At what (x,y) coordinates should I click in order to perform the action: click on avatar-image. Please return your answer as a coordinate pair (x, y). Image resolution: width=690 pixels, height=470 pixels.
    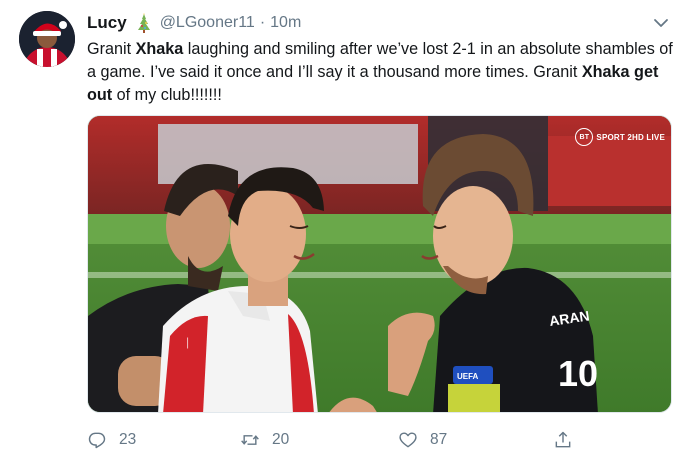
    Looking at the image, I should click on (47, 39).